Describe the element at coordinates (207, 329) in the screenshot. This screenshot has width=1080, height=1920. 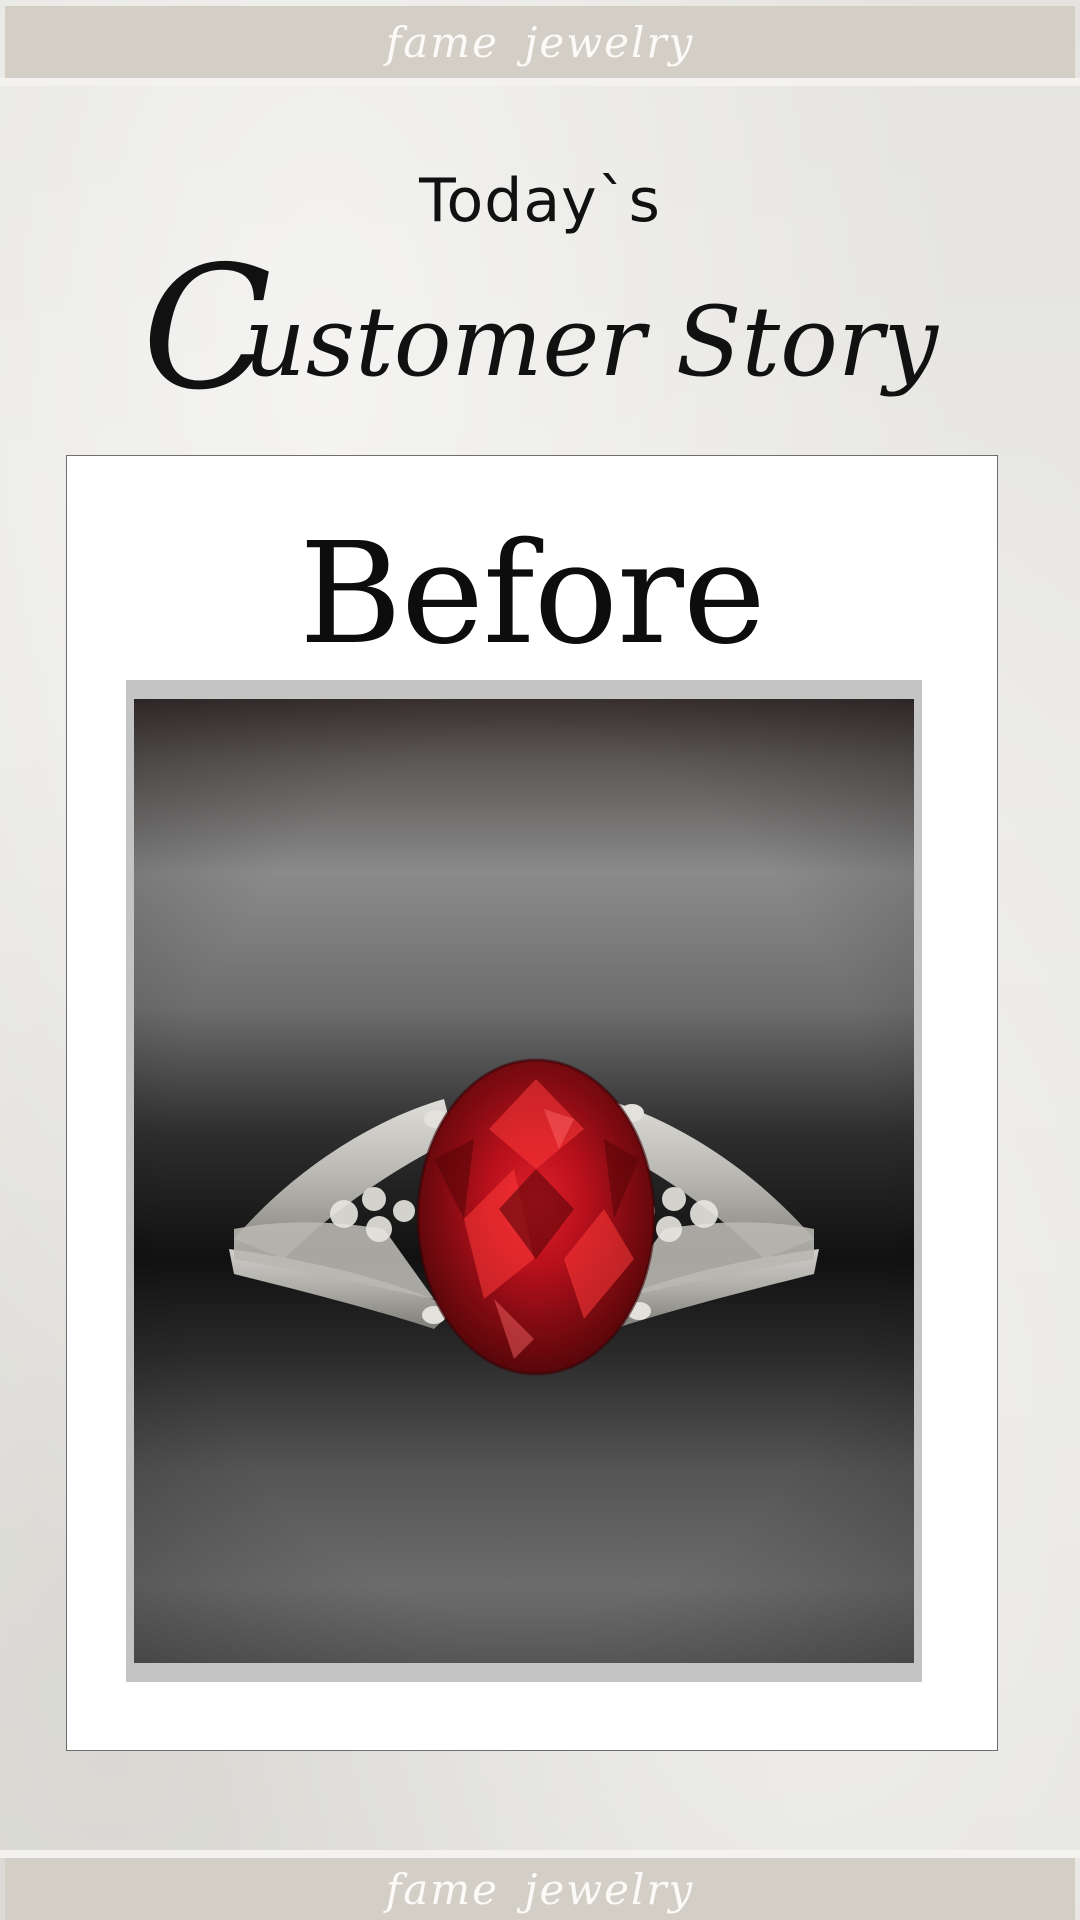
I see `title-initial: C` at that location.